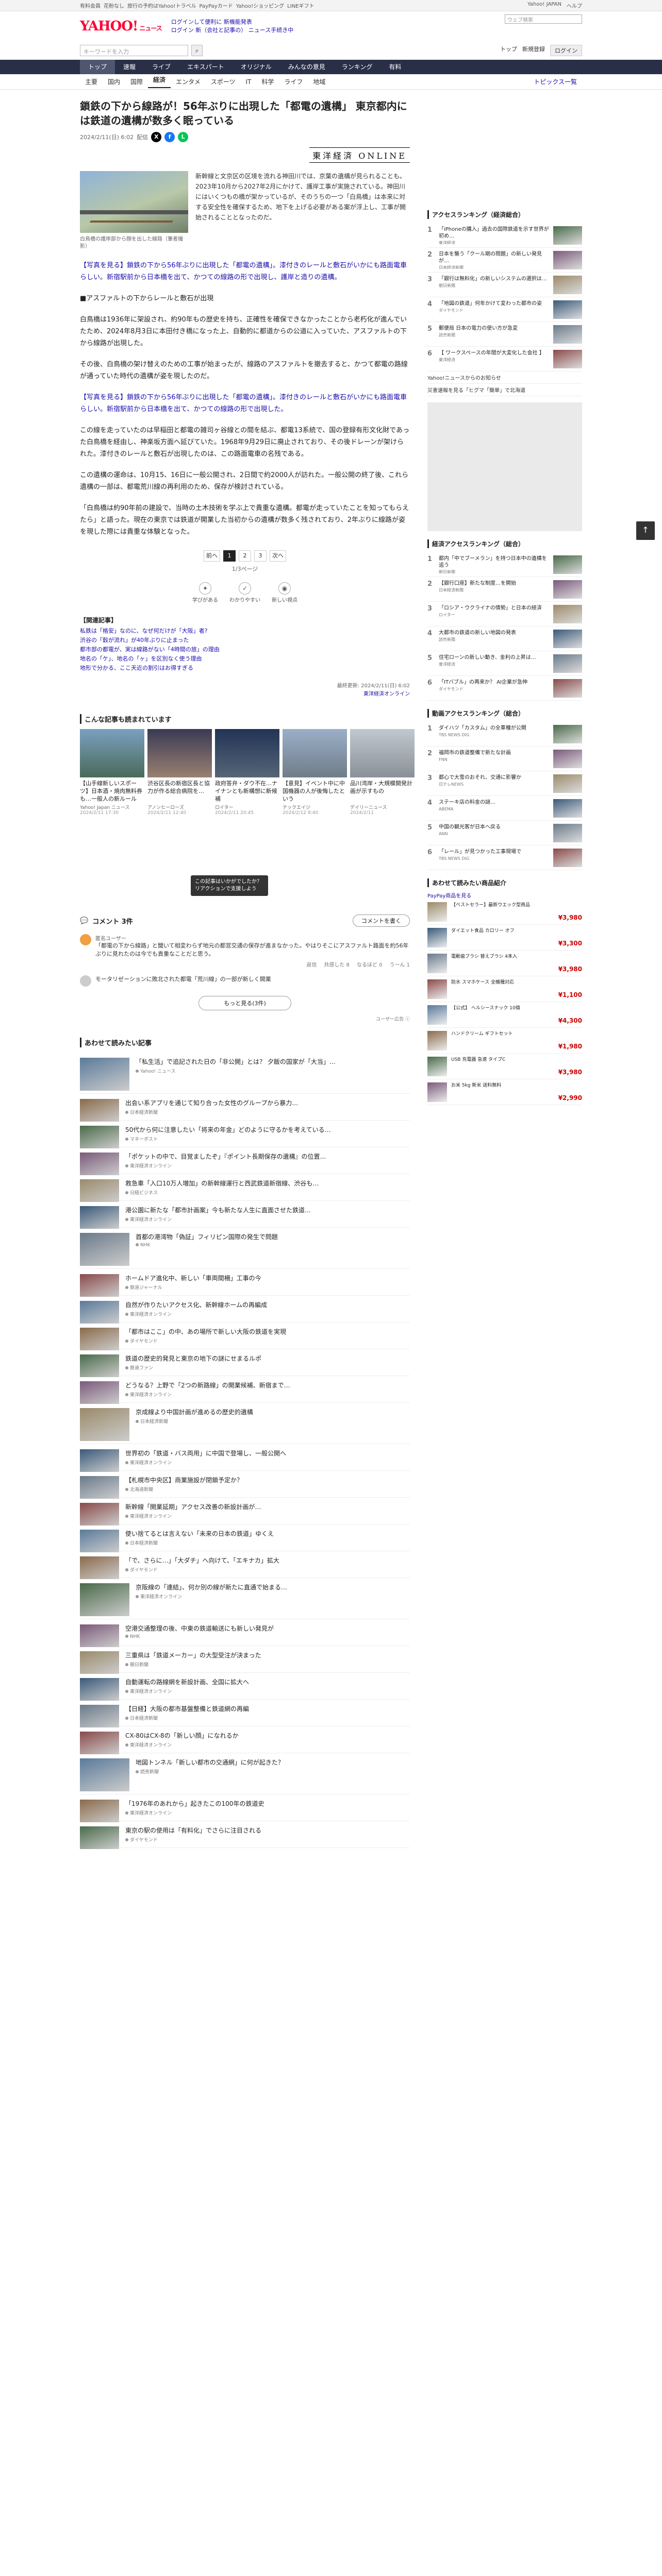  What do you see at coordinates (161, 67) in the screenshot?
I see `gnav-live: ライブ` at bounding box center [161, 67].